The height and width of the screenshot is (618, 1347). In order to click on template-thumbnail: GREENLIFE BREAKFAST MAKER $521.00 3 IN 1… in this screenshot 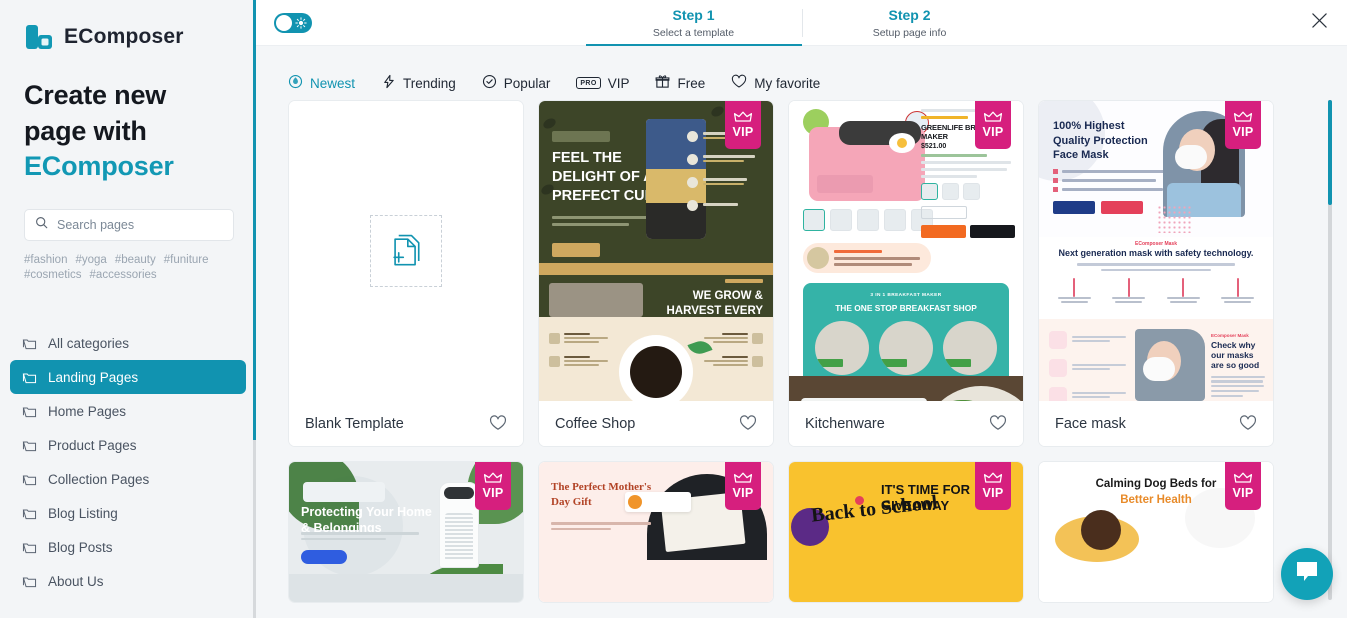, I will do `click(906, 251)`.